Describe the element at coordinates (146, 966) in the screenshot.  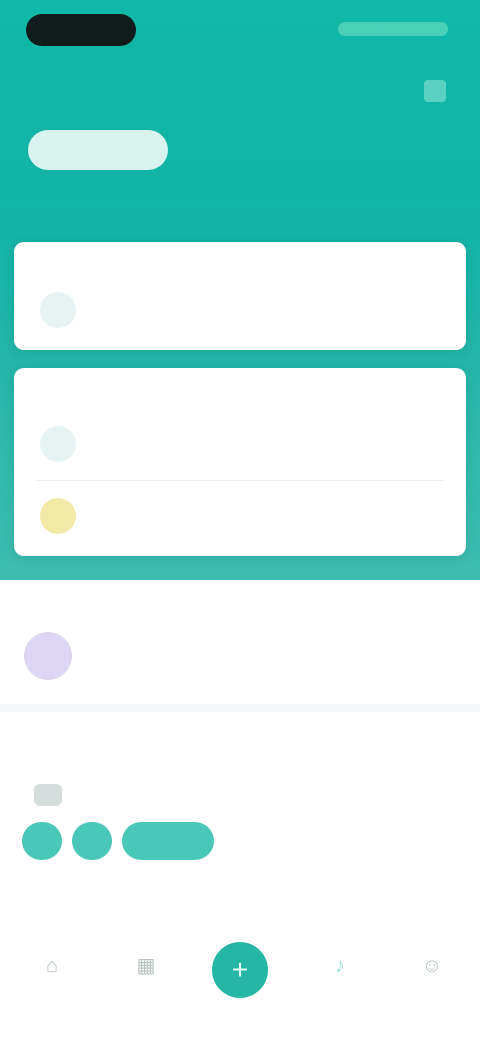
I see `grid-icon: ▦` at that location.